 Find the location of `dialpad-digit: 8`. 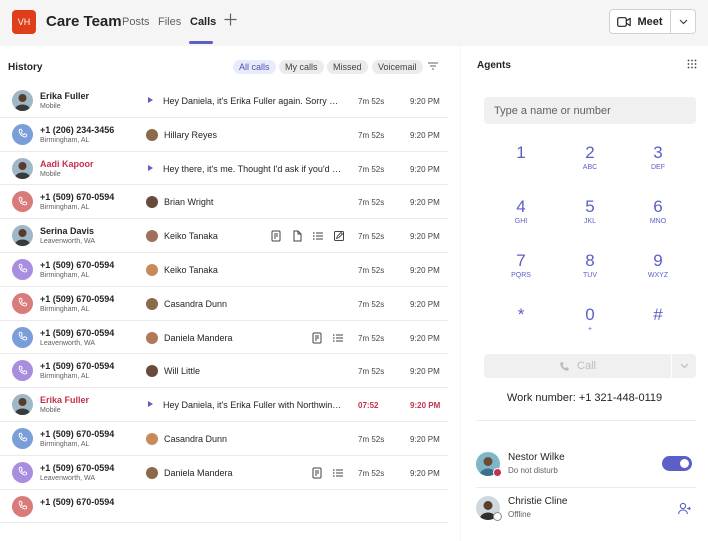

dialpad-digit: 8 is located at coordinates (590, 260).